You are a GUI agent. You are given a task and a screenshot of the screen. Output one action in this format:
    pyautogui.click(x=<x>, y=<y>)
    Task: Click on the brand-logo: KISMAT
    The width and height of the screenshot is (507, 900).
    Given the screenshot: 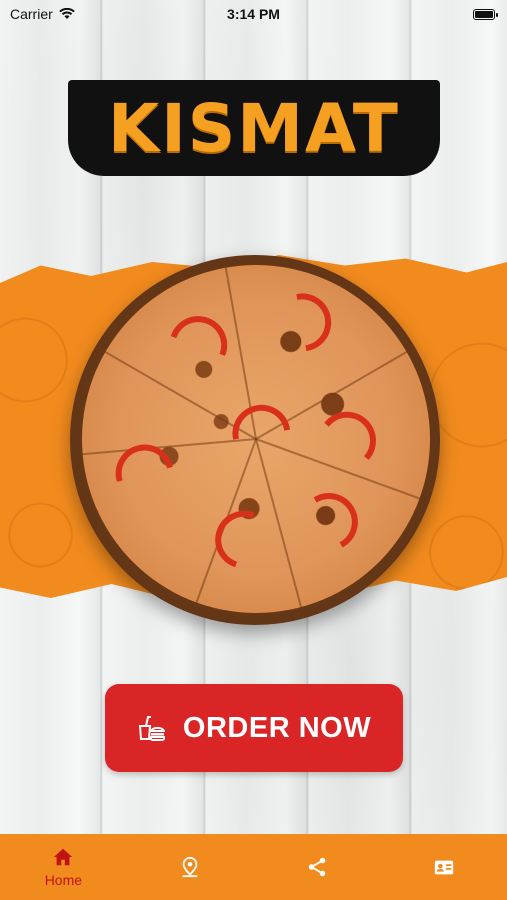 What is the action you would take?
    pyautogui.click(x=254, y=128)
    